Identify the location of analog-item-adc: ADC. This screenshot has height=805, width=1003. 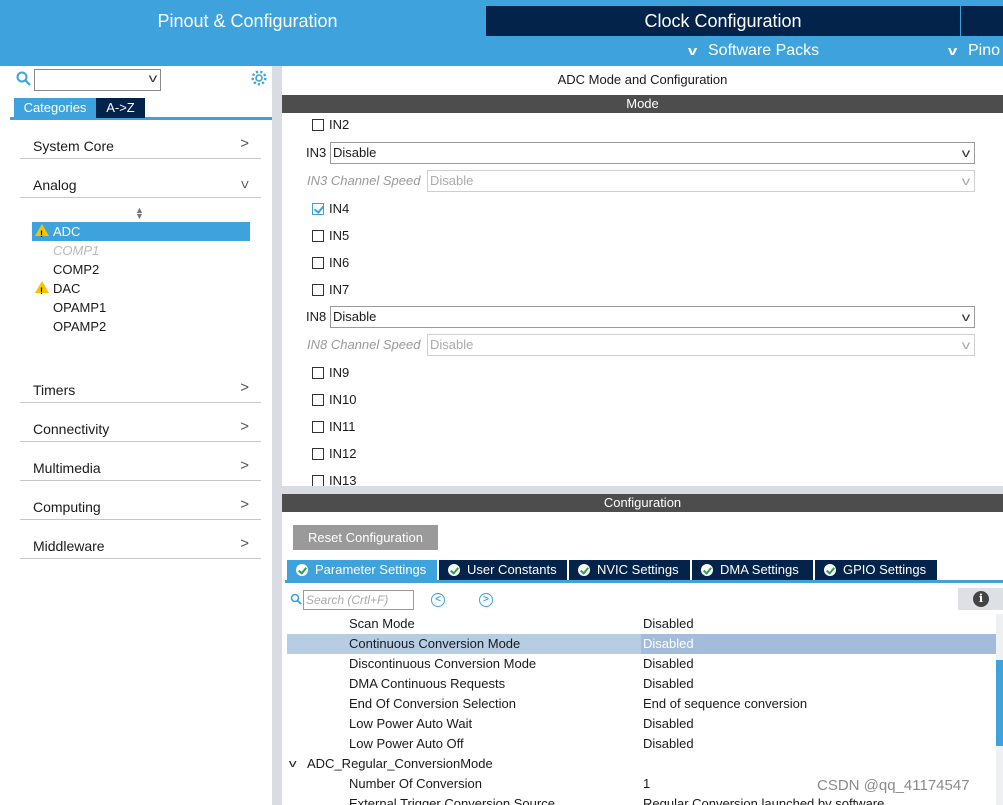
(141, 233).